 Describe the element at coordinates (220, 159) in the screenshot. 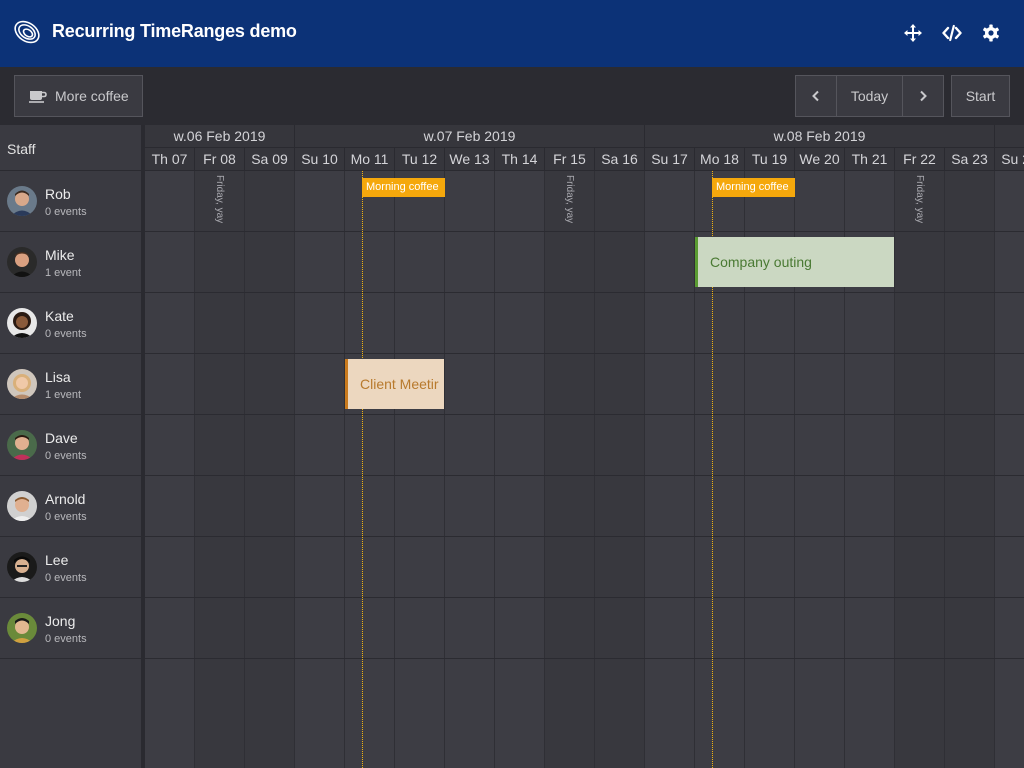

I see `day-header: Fr 08` at that location.